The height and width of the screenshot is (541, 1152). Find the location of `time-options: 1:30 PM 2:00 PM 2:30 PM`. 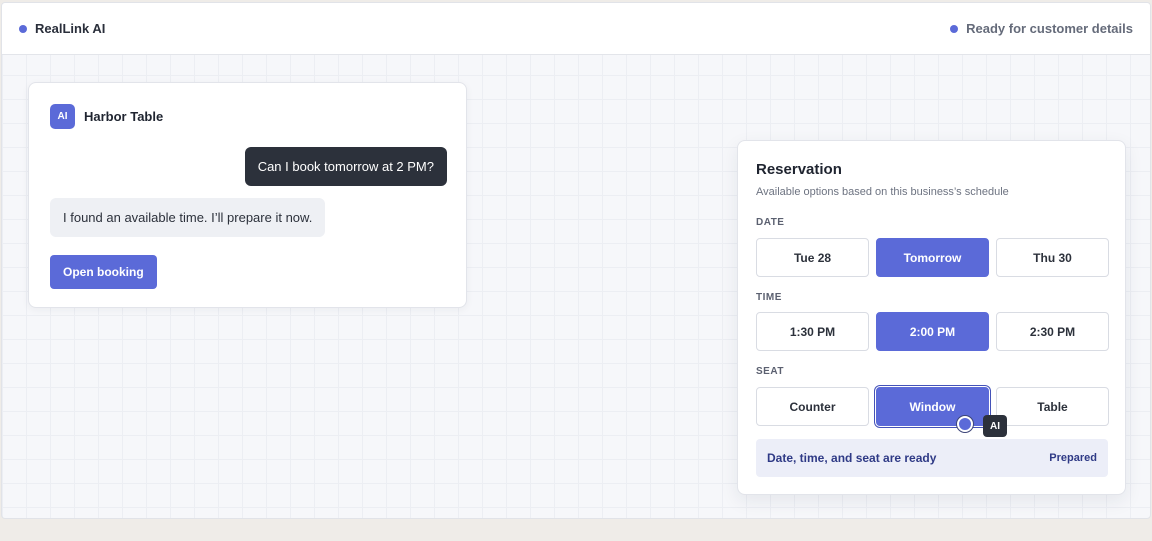

time-options: 1:30 PM 2:00 PM 2:30 PM is located at coordinates (932, 331).